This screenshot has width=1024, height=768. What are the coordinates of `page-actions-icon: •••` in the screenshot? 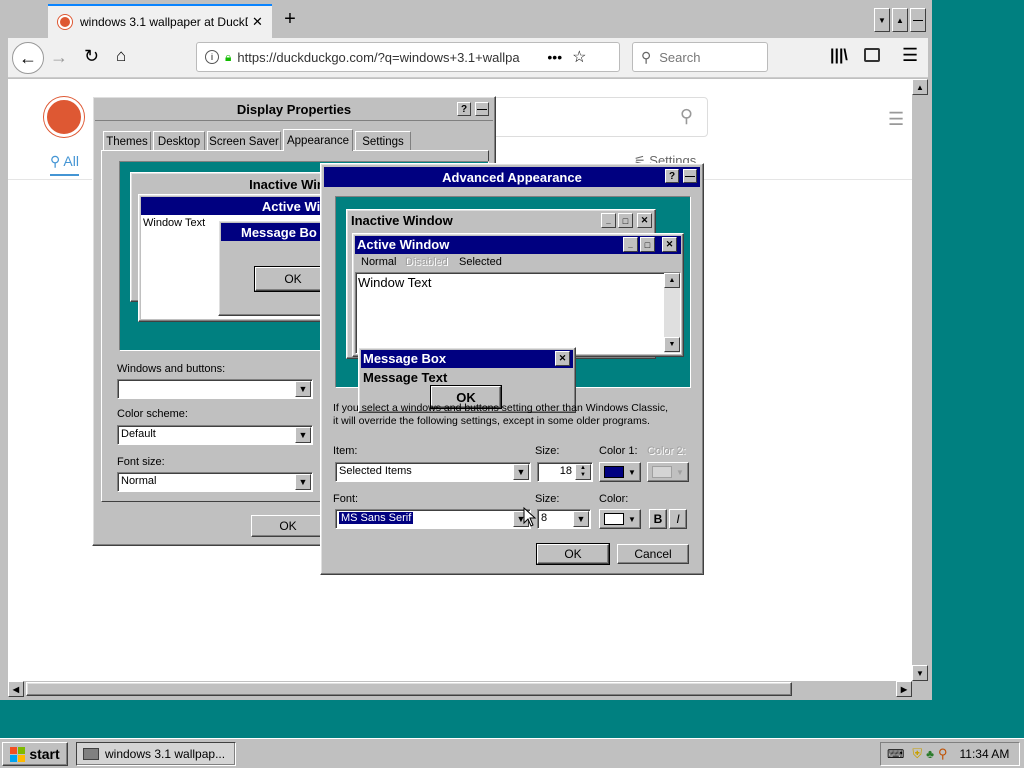 It's located at (554, 57).